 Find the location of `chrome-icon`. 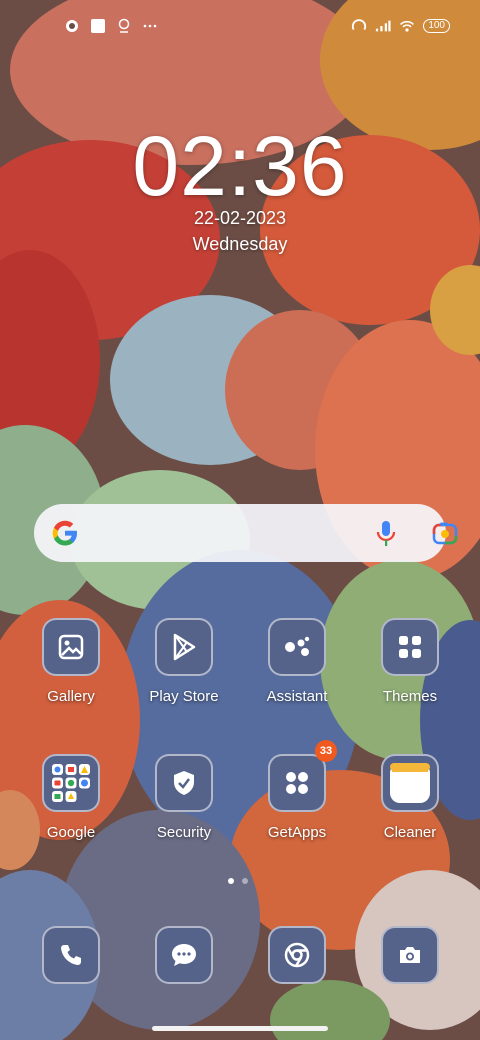

chrome-icon is located at coordinates (297, 955).